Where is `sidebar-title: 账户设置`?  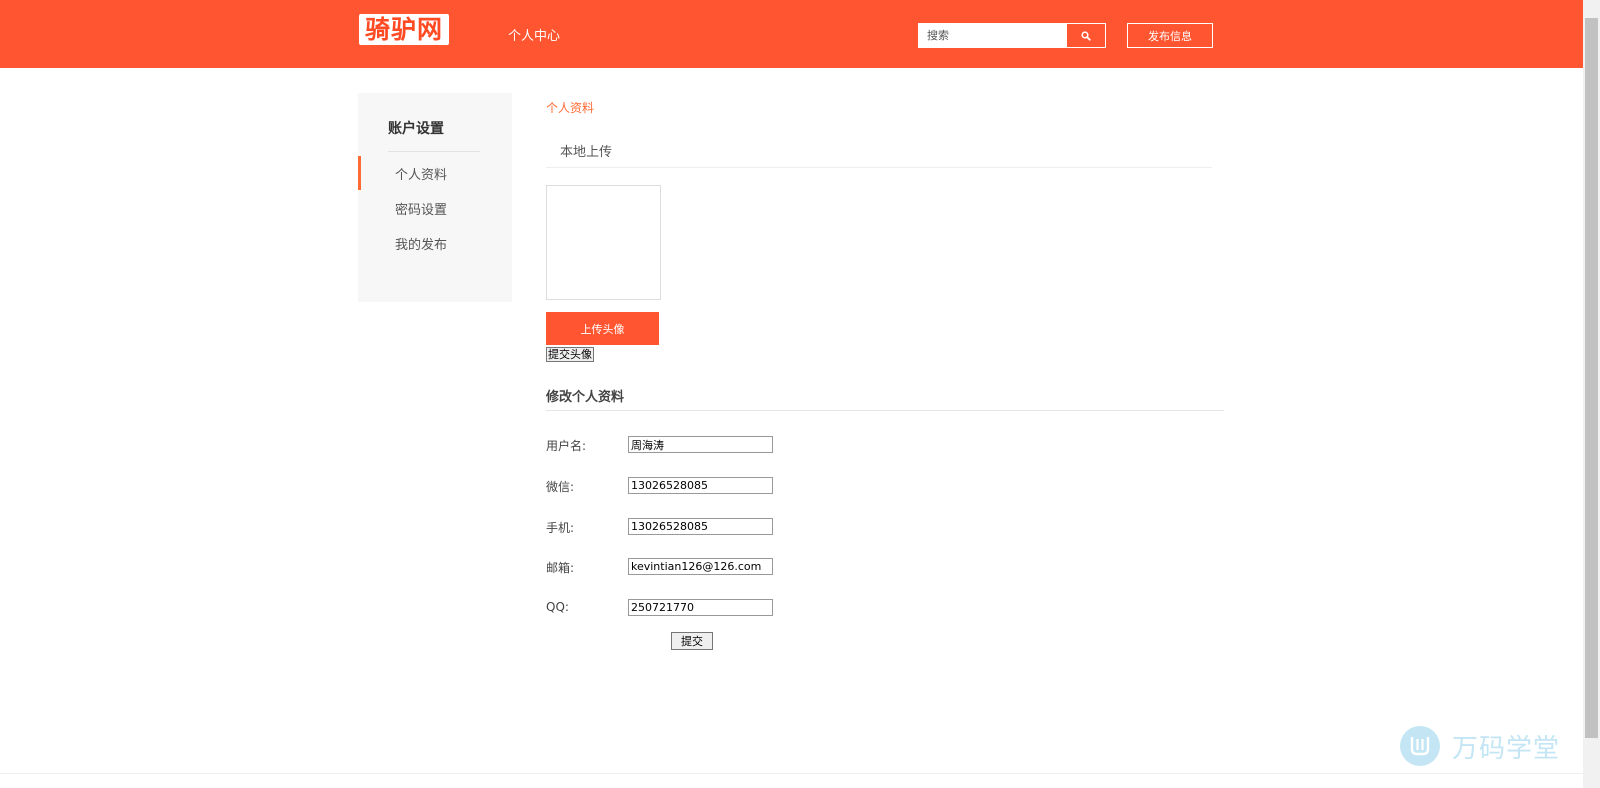 sidebar-title: 账户设置 is located at coordinates (416, 129).